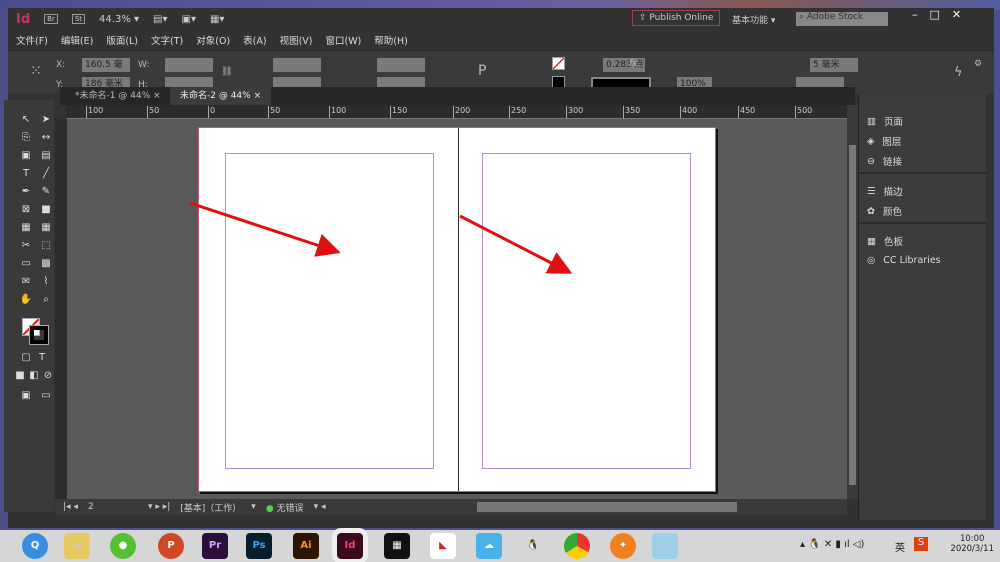 This screenshot has width=1000, height=562. Describe the element at coordinates (634, 64) in the screenshot. I see `fx-icon: fx.` at that location.